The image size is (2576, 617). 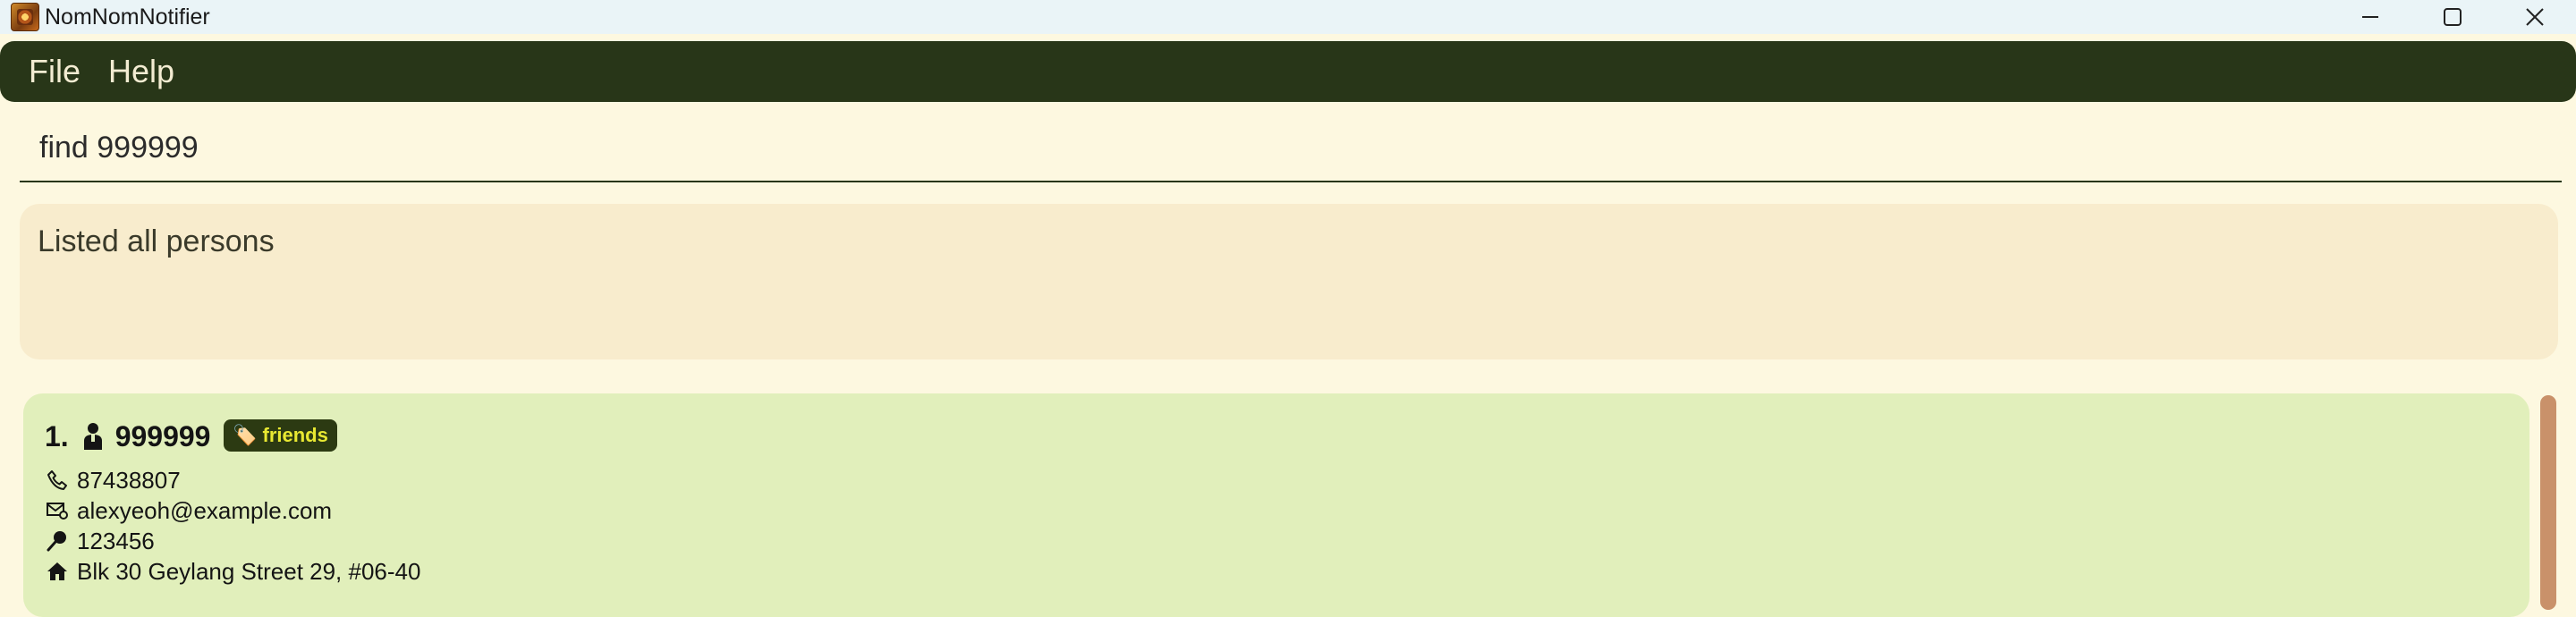 I want to click on close-button, so click(x=2535, y=17).